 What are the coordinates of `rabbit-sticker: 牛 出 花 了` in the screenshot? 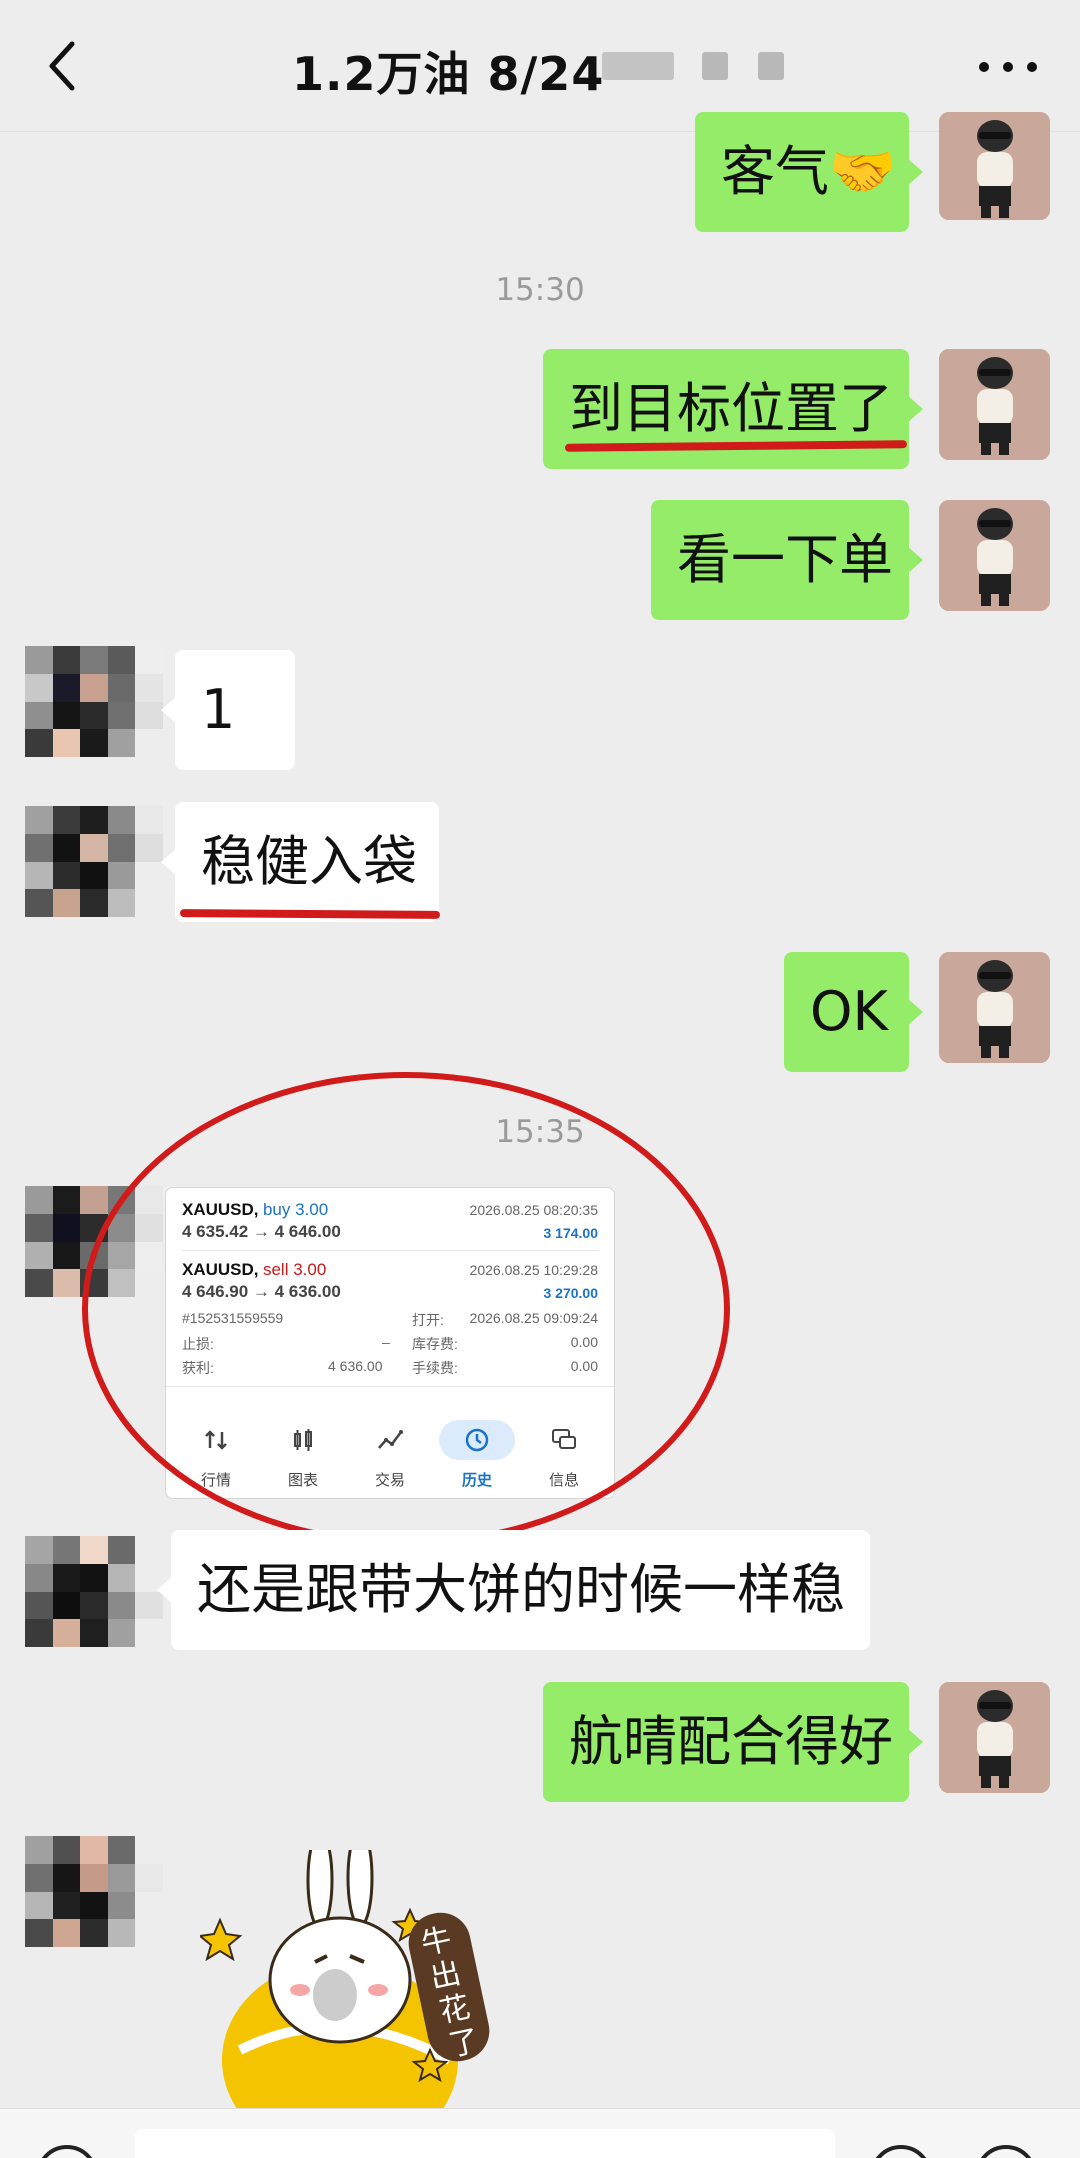 It's located at (358, 1993).